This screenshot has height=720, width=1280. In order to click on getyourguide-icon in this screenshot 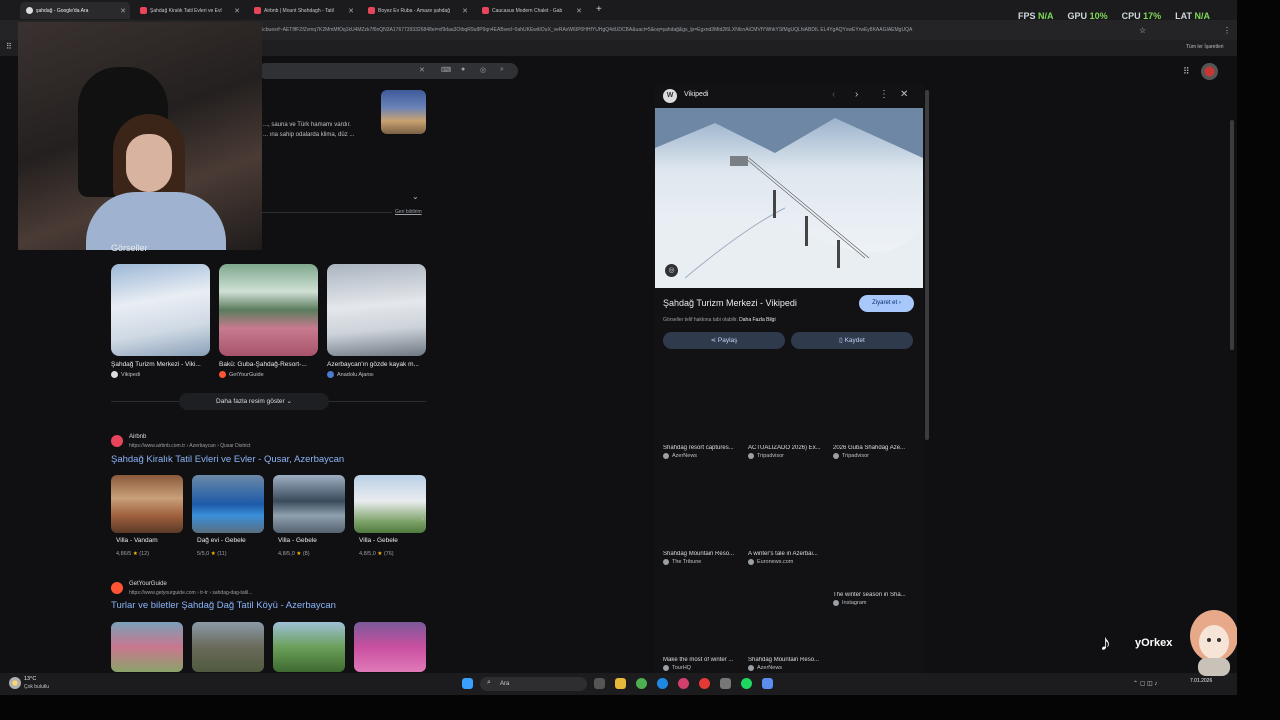, I will do `click(117, 588)`.